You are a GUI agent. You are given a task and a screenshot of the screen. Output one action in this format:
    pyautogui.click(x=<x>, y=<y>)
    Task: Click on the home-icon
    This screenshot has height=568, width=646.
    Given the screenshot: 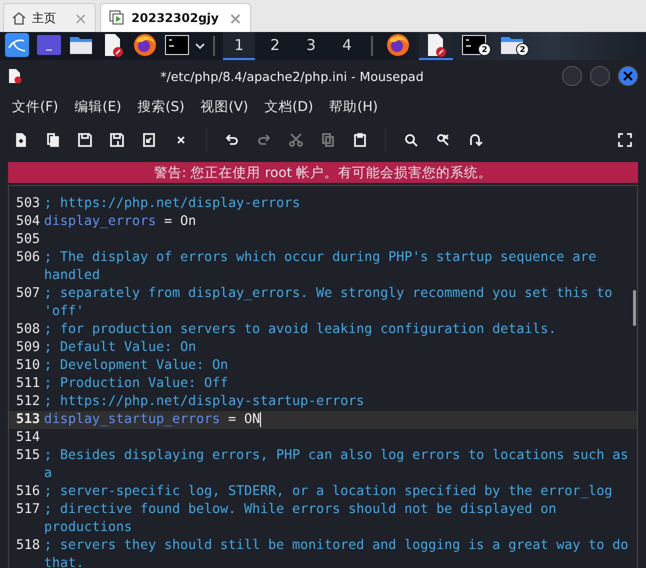 What is the action you would take?
    pyautogui.click(x=19, y=18)
    